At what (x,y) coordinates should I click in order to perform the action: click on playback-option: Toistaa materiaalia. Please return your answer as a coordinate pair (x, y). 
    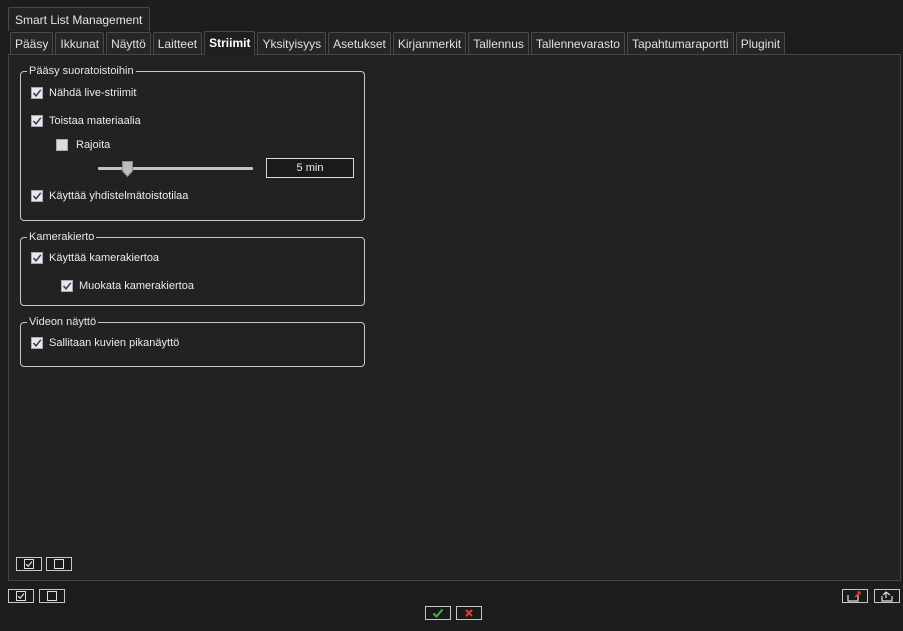
    Looking at the image, I should click on (86, 121).